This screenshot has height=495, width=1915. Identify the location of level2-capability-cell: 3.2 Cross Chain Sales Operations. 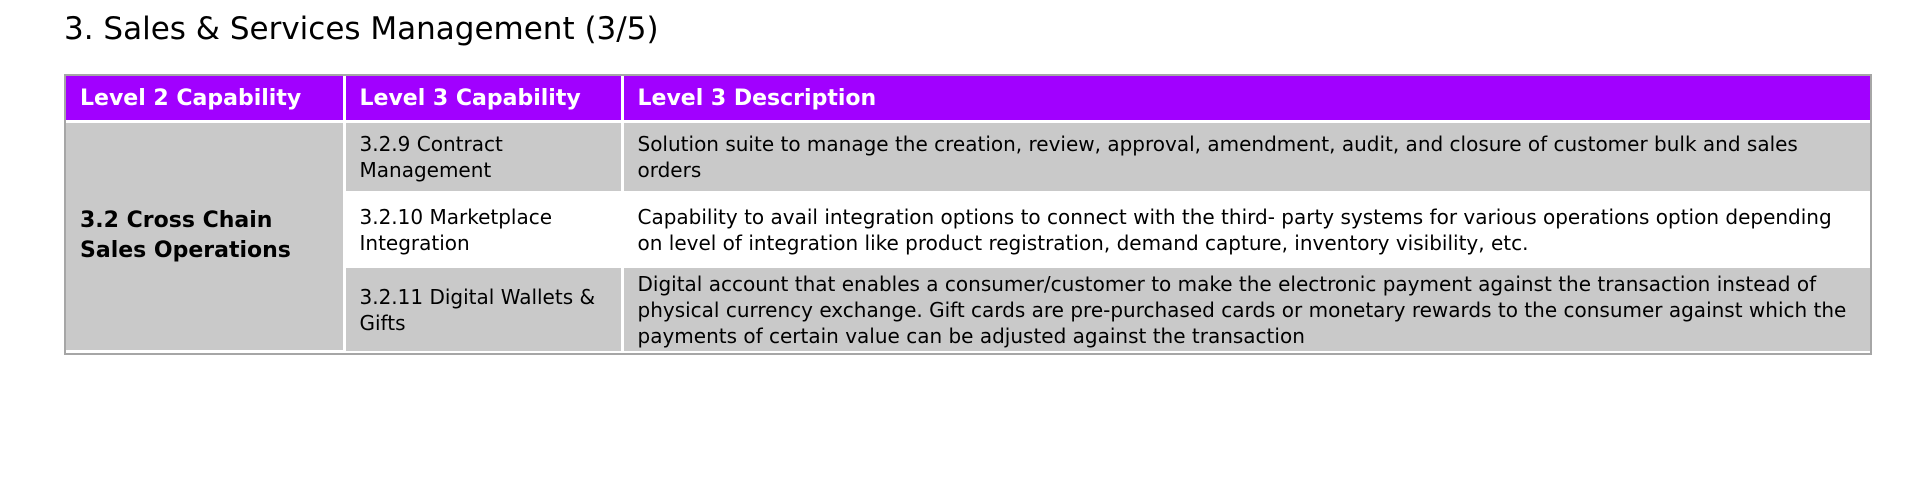
(205, 237).